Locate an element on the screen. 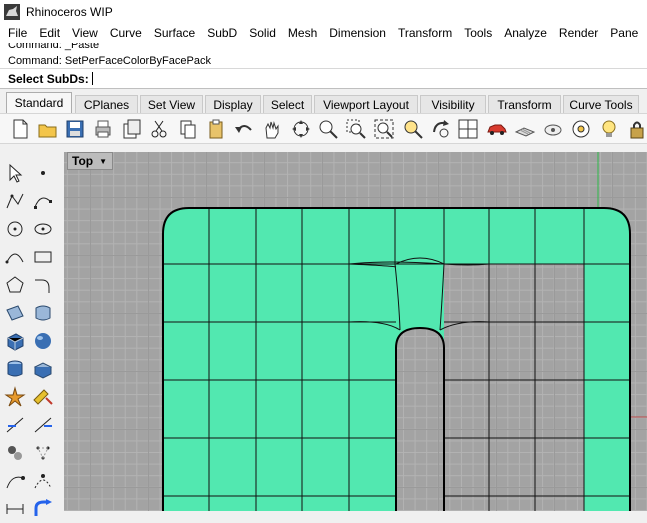 The height and width of the screenshot is (523, 647). polyline-icon is located at coordinates (15, 201).